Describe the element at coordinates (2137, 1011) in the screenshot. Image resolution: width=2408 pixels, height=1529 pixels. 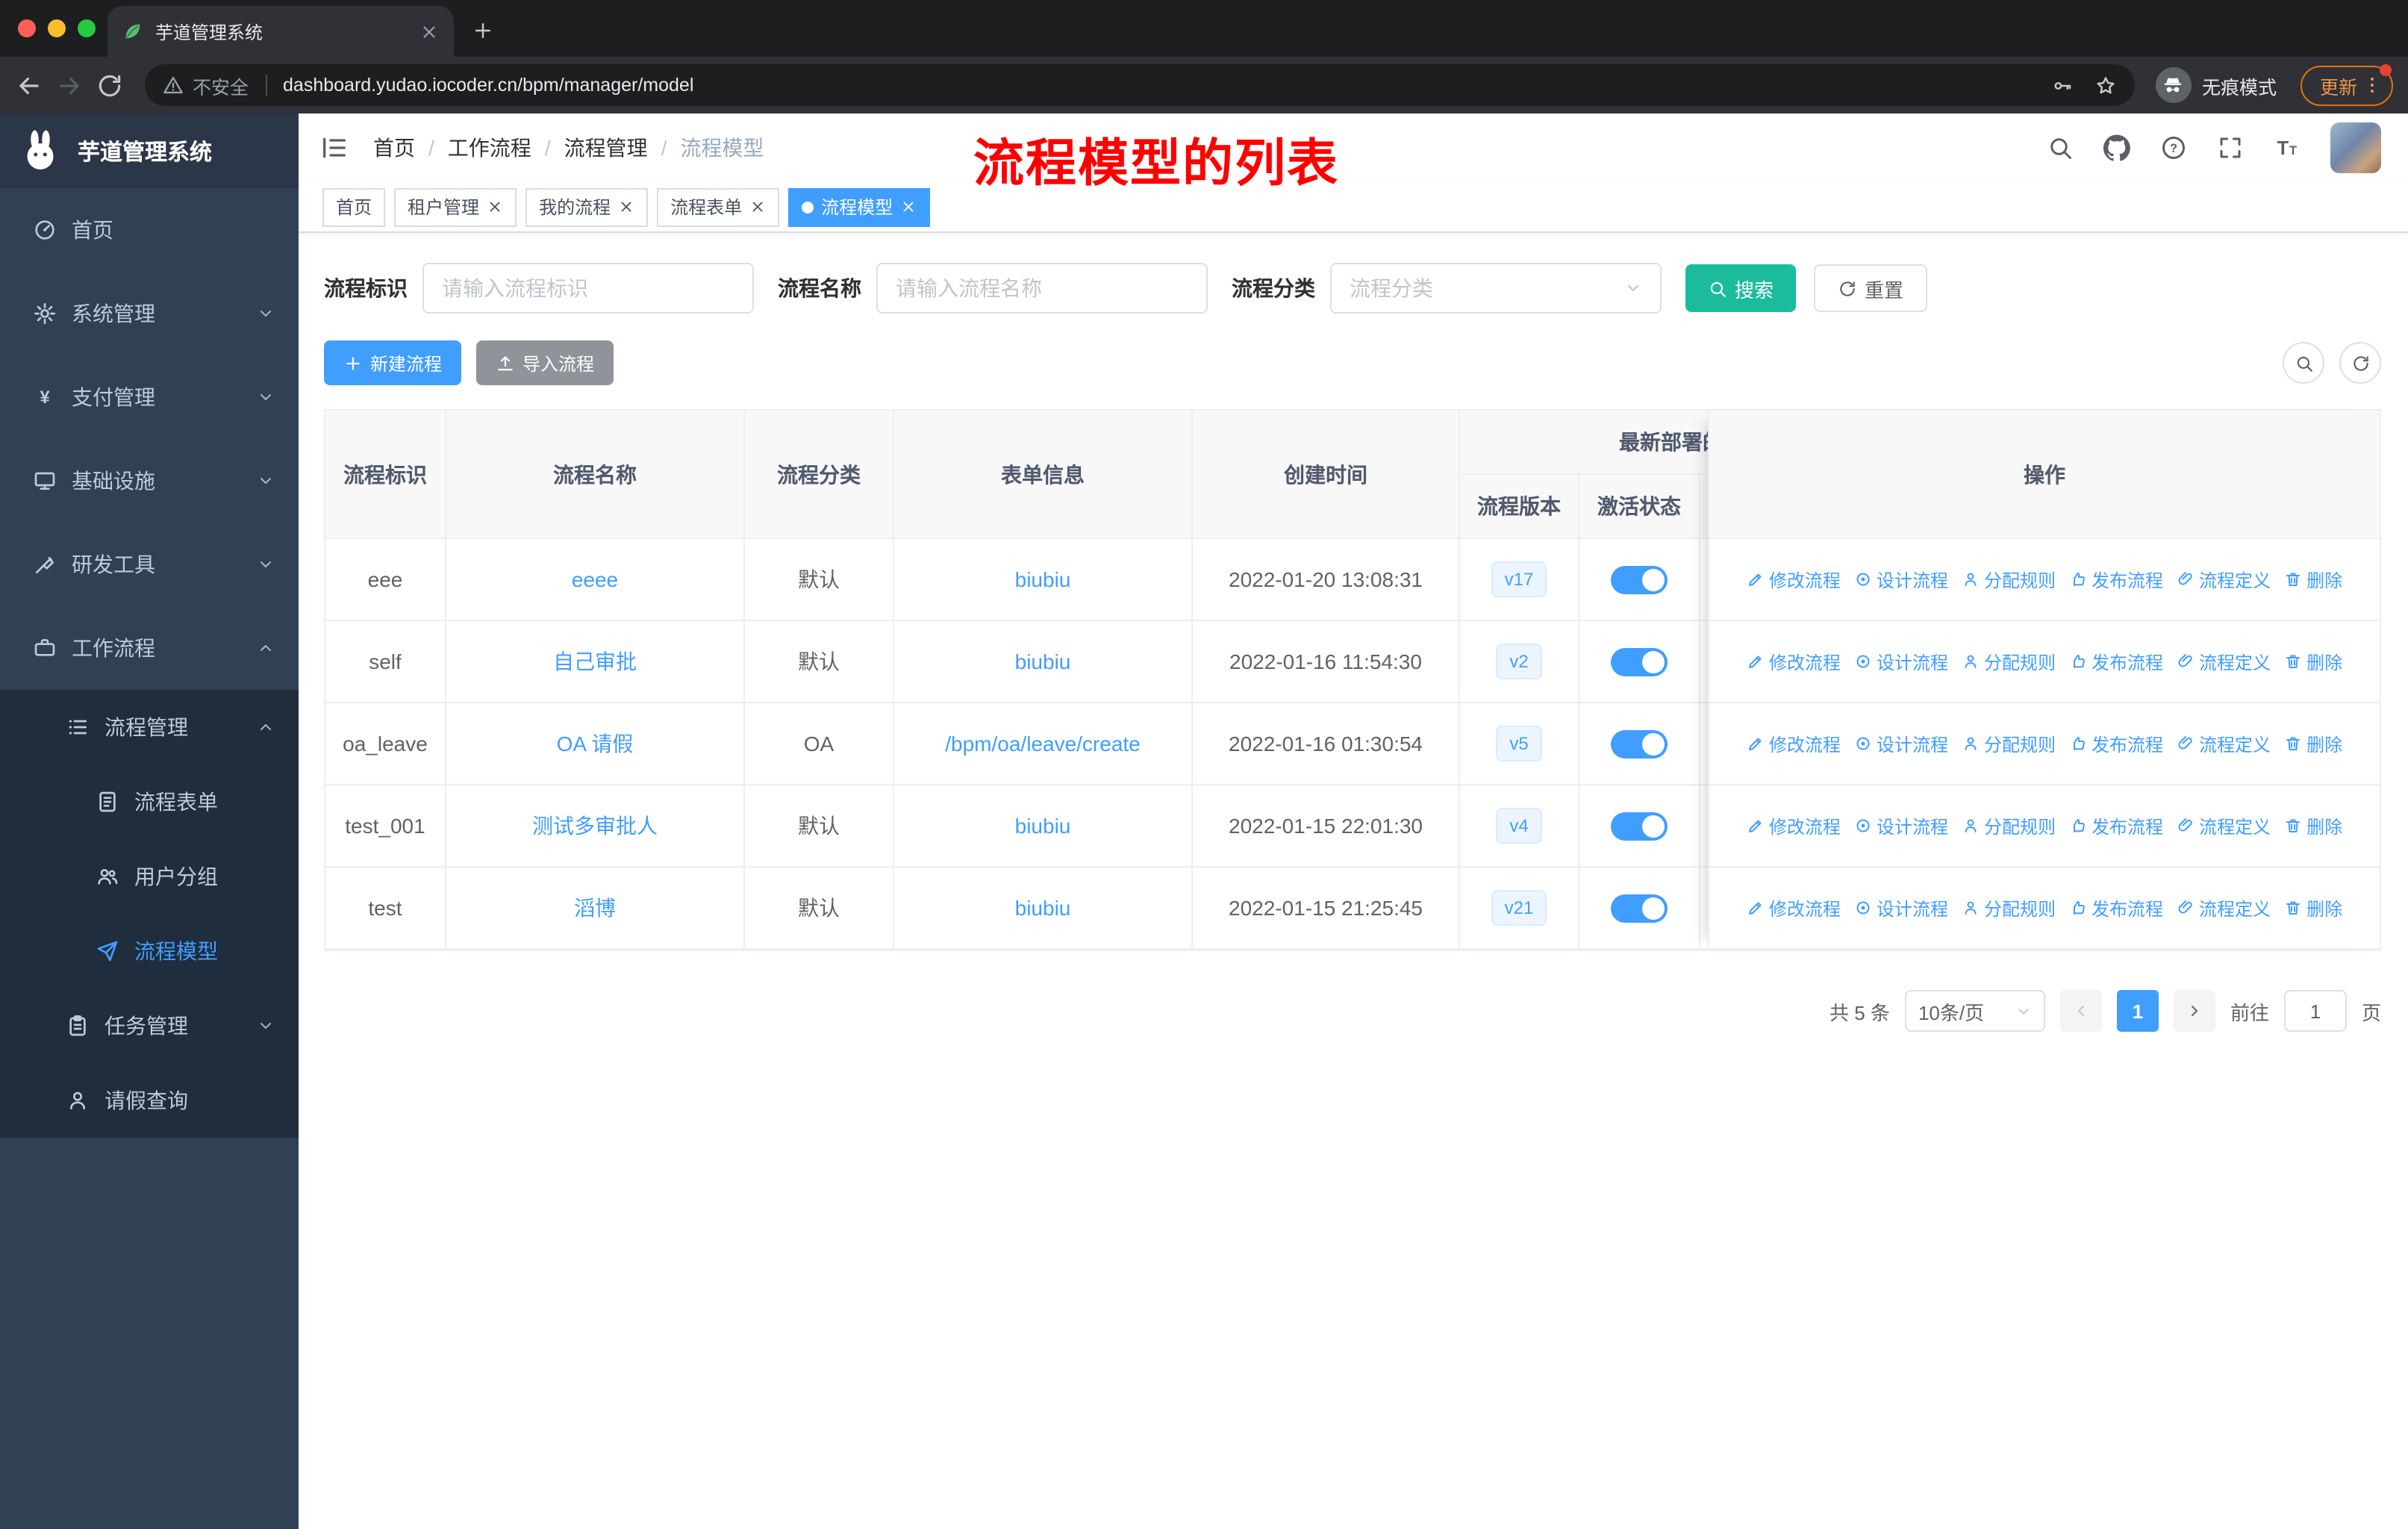
I see `current-page-button: 1` at that location.